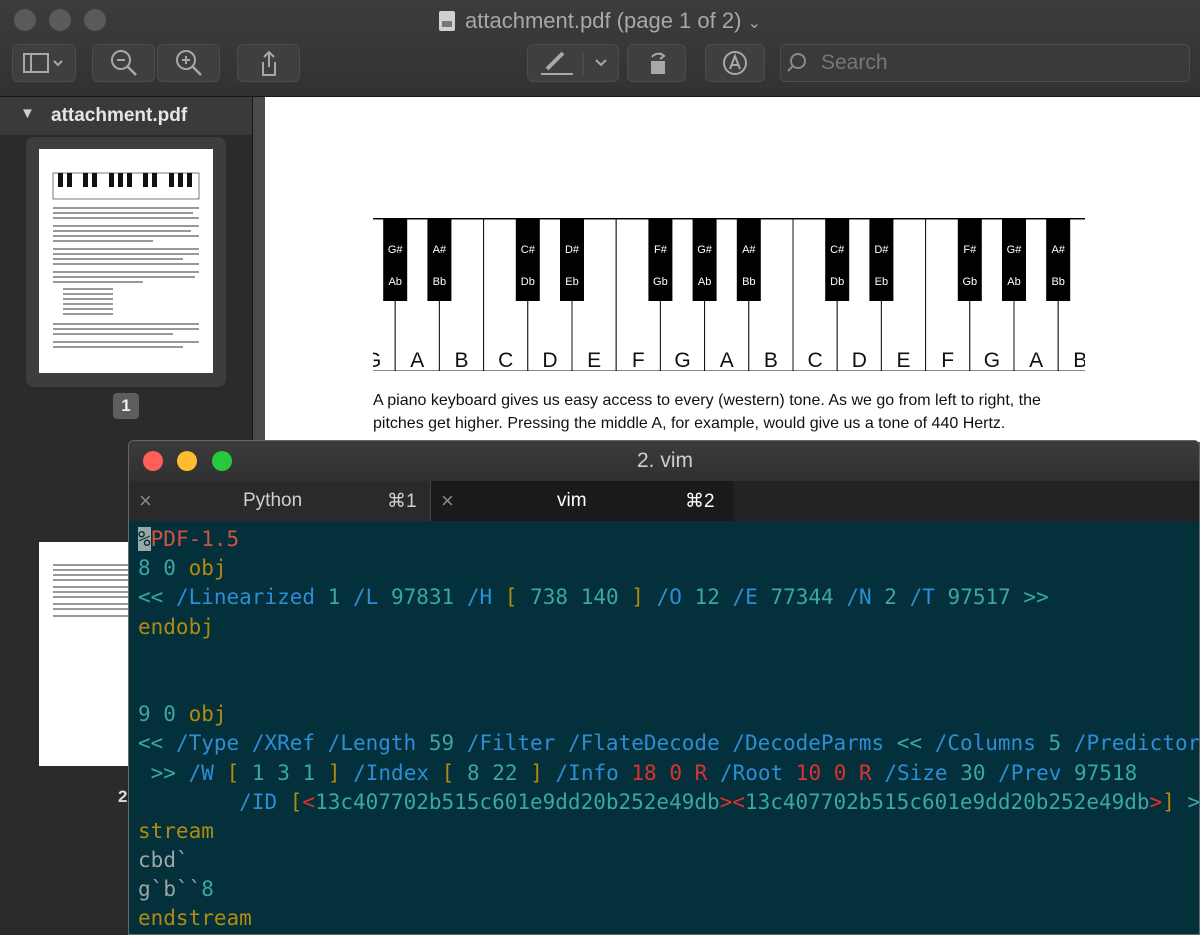  I want to click on zoom-in-icon, so click(188, 63).